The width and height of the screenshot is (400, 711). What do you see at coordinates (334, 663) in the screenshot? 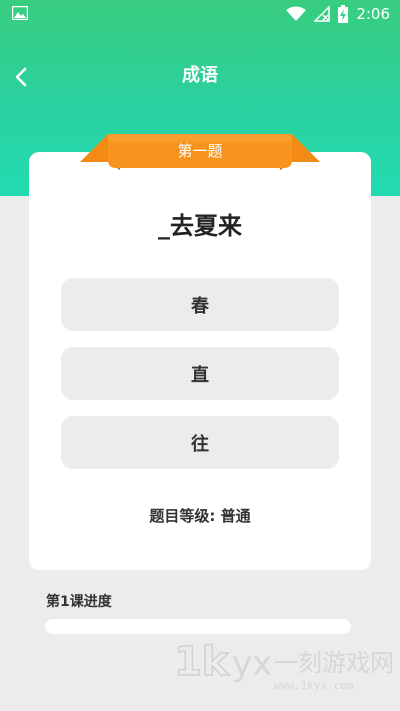
I see `svg-text: 一刻游戏网` at bounding box center [334, 663].